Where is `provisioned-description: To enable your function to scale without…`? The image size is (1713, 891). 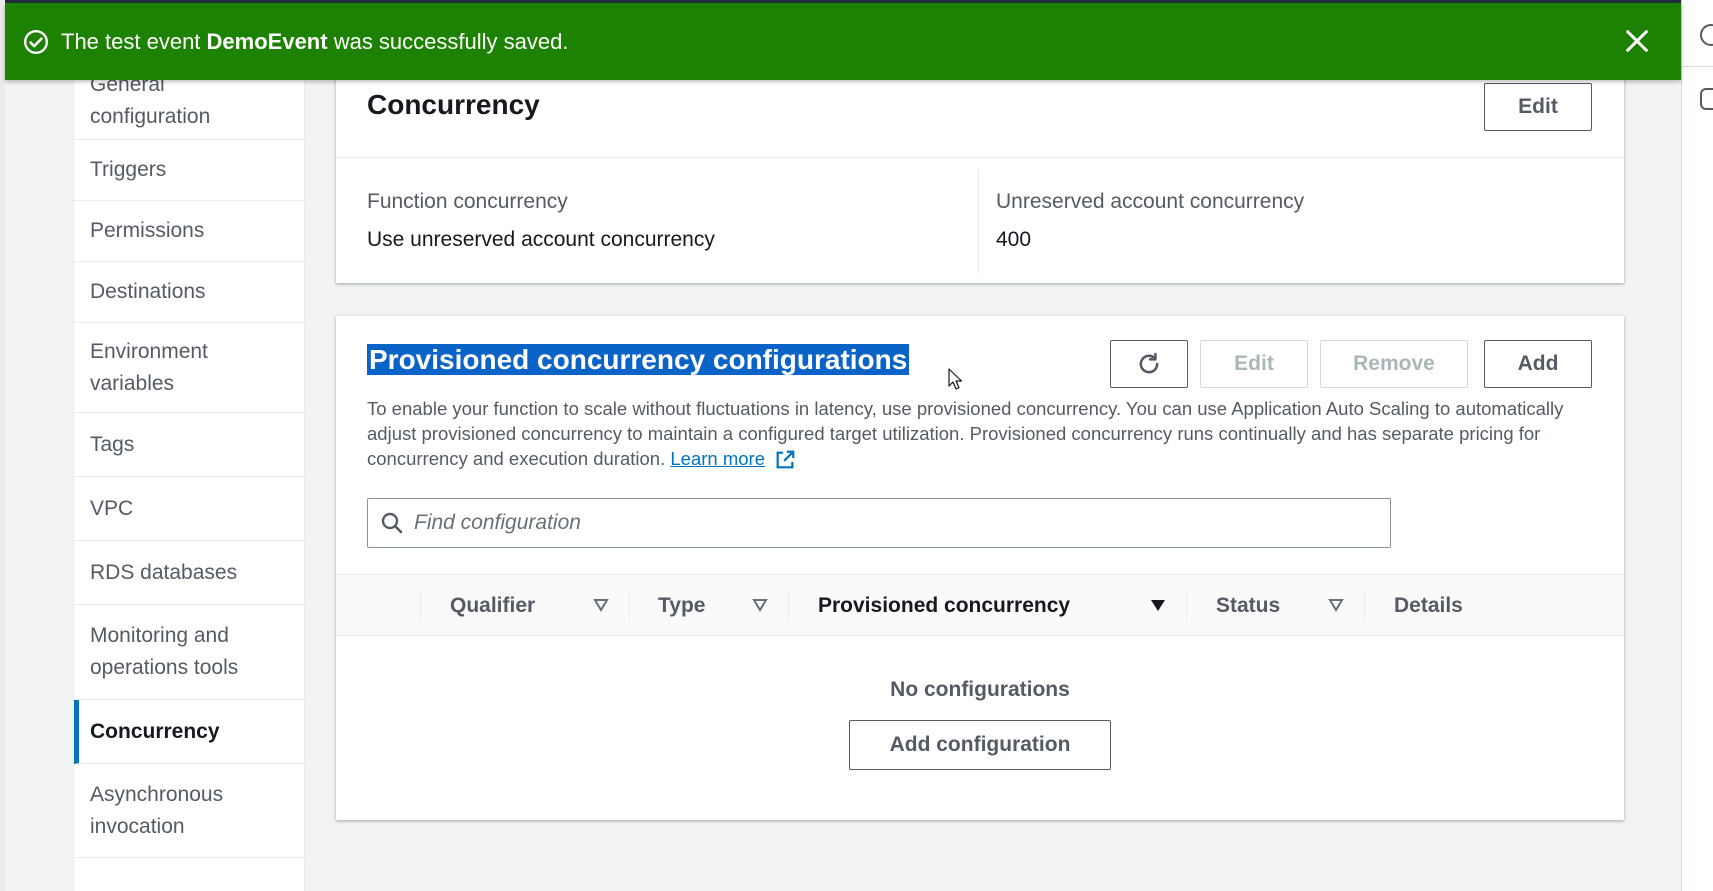
provisioned-description: To enable your function to scale without… is located at coordinates (987, 433).